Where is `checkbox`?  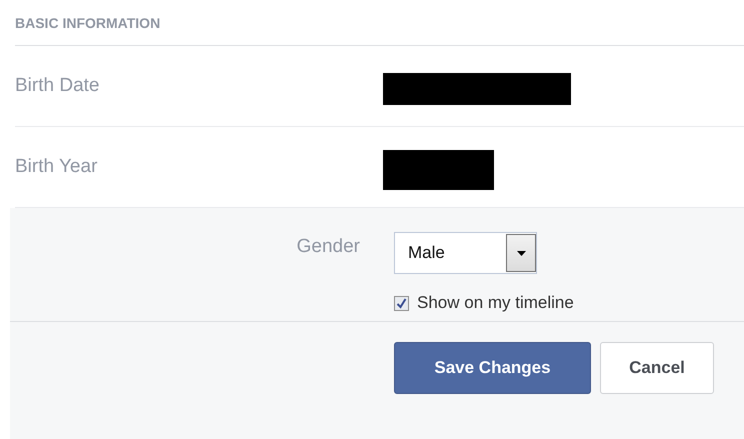 checkbox is located at coordinates (401, 303).